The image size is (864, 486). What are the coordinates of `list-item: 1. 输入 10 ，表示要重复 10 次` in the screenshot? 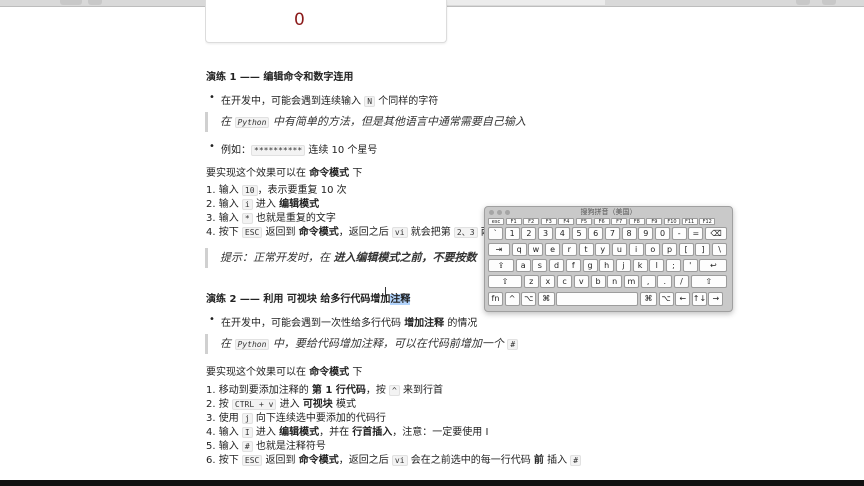 It's located at (276, 190).